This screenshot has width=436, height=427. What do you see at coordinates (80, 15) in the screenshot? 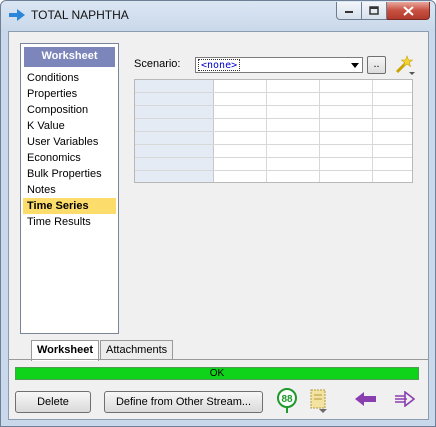
I see `window-title: TOTAL NAPHTHA` at bounding box center [80, 15].